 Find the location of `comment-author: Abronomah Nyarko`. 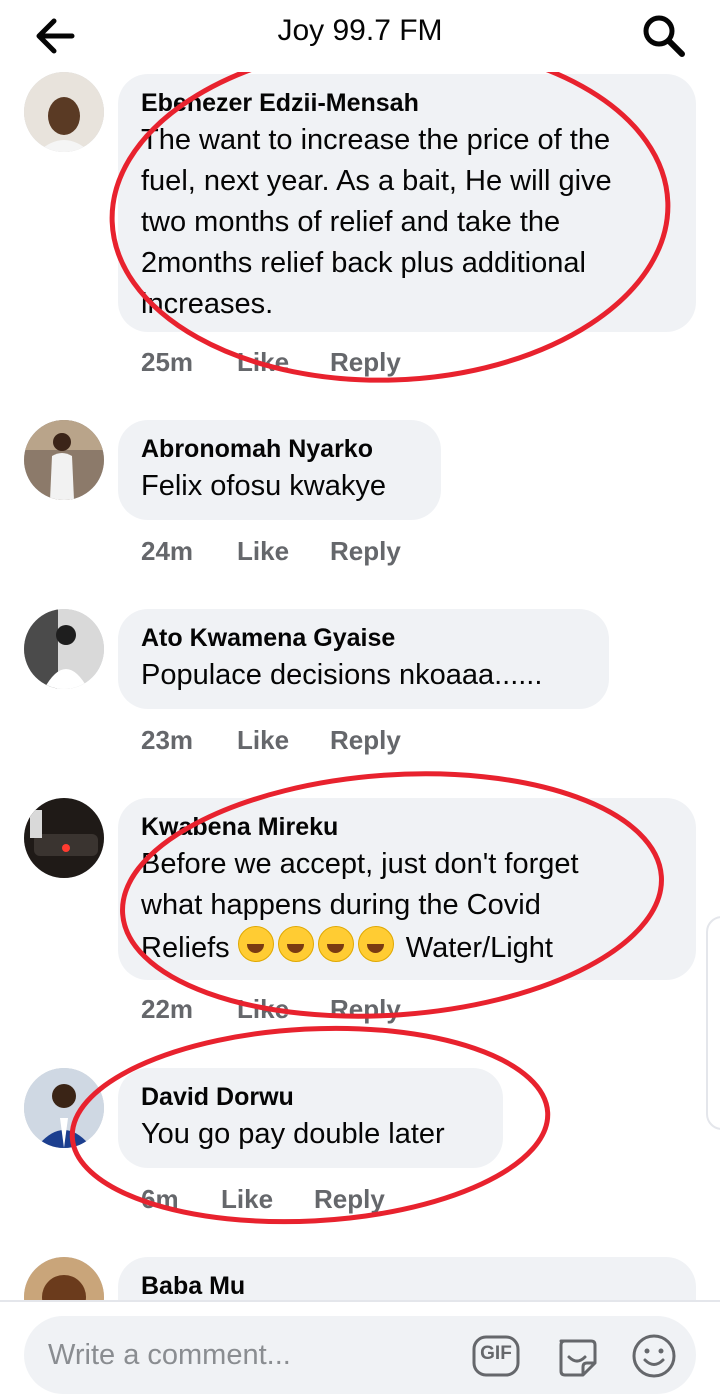

comment-author: Abronomah Nyarko is located at coordinates (279, 449).